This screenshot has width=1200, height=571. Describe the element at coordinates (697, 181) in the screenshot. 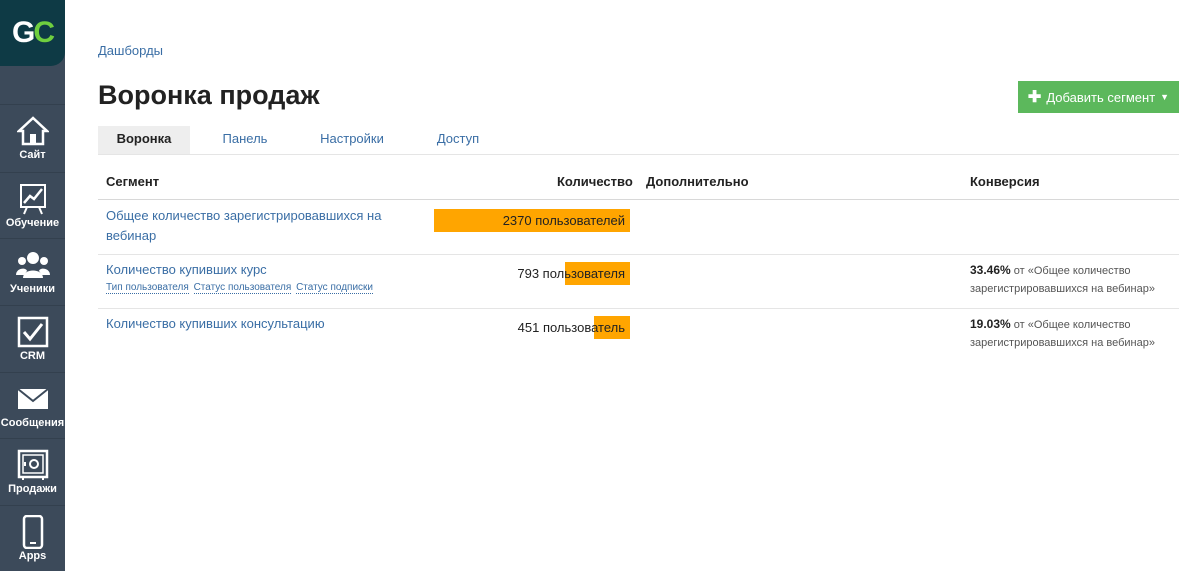

I see `col-extra: Дополнительно` at that location.